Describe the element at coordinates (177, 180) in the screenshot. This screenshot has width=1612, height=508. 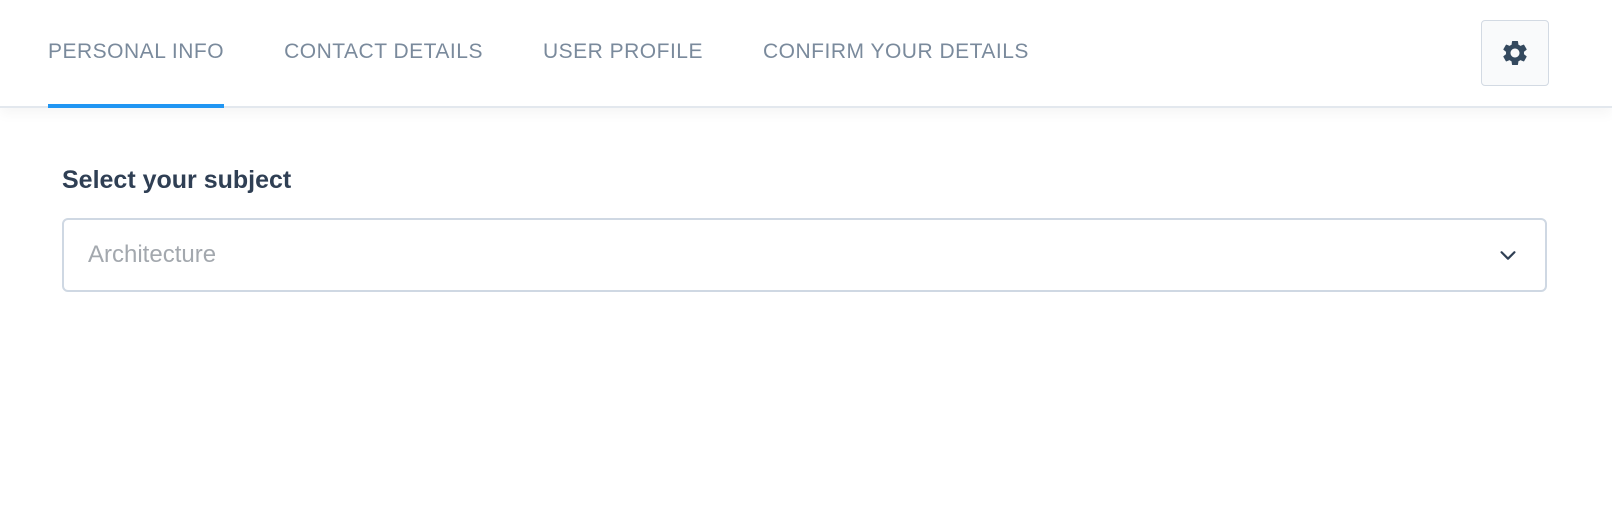
I see `subject-label: Select your subject` at that location.